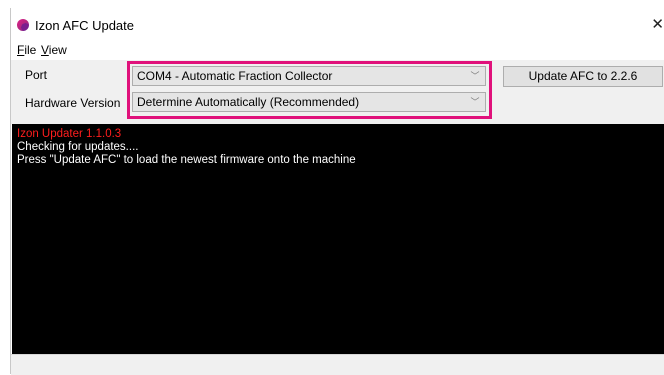  What do you see at coordinates (657, 25) in the screenshot?
I see `close-button: ✕` at bounding box center [657, 25].